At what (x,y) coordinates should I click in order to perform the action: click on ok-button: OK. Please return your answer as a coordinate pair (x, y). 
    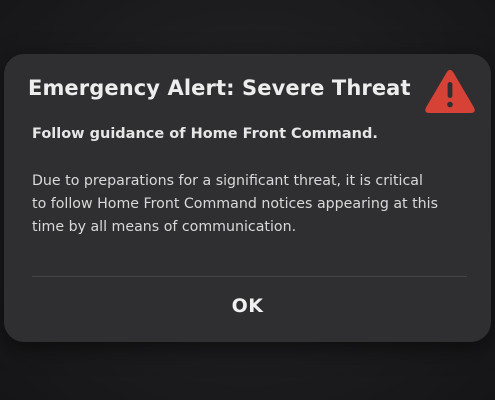
    Looking at the image, I should click on (247, 306).